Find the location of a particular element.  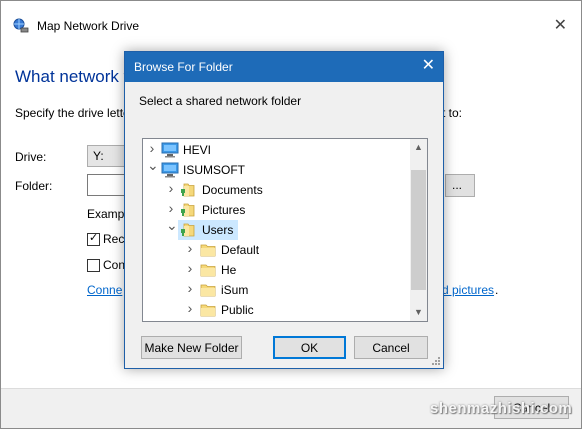

resize-grip-icon is located at coordinates (436, 361).